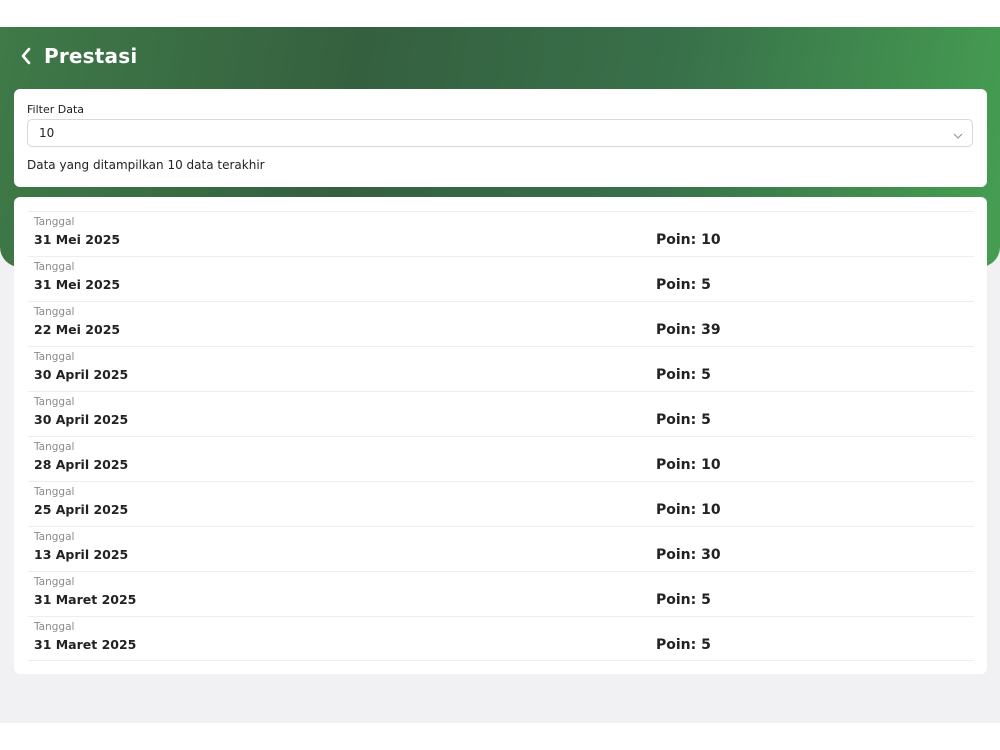  I want to click on date-value: 22 Mei 2025, so click(77, 329).